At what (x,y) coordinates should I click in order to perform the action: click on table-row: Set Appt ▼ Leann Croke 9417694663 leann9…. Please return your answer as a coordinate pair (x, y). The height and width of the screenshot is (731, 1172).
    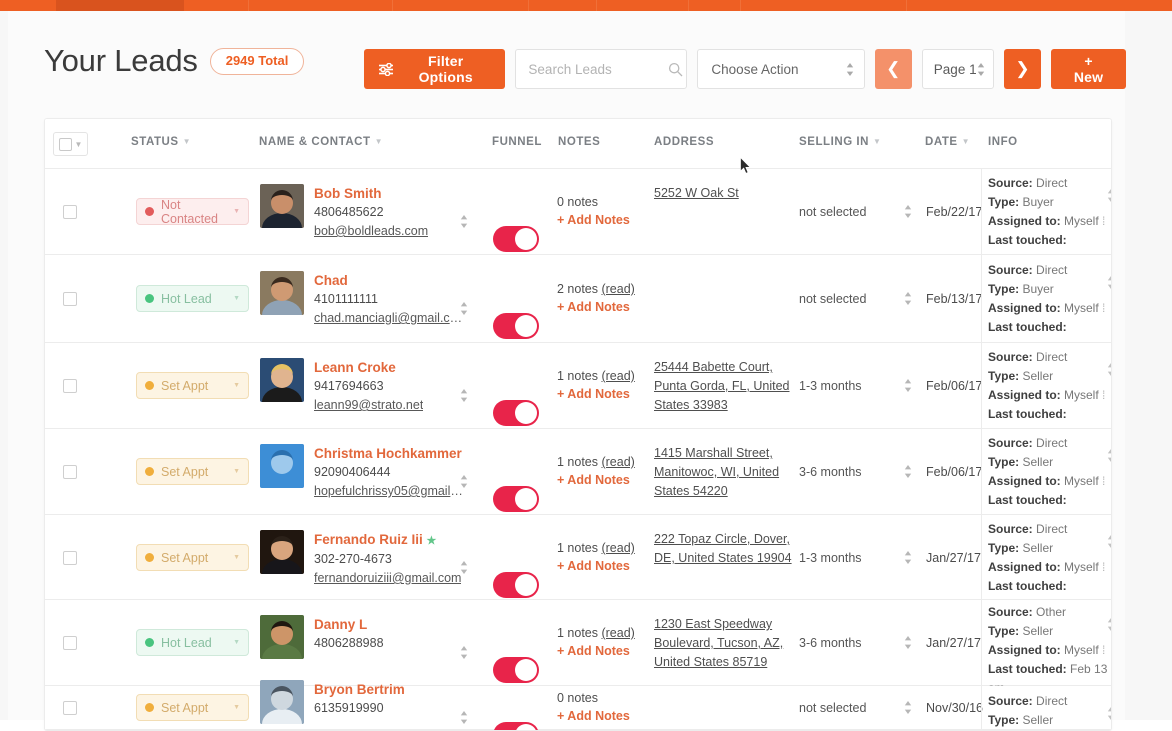
    Looking at the image, I should click on (578, 386).